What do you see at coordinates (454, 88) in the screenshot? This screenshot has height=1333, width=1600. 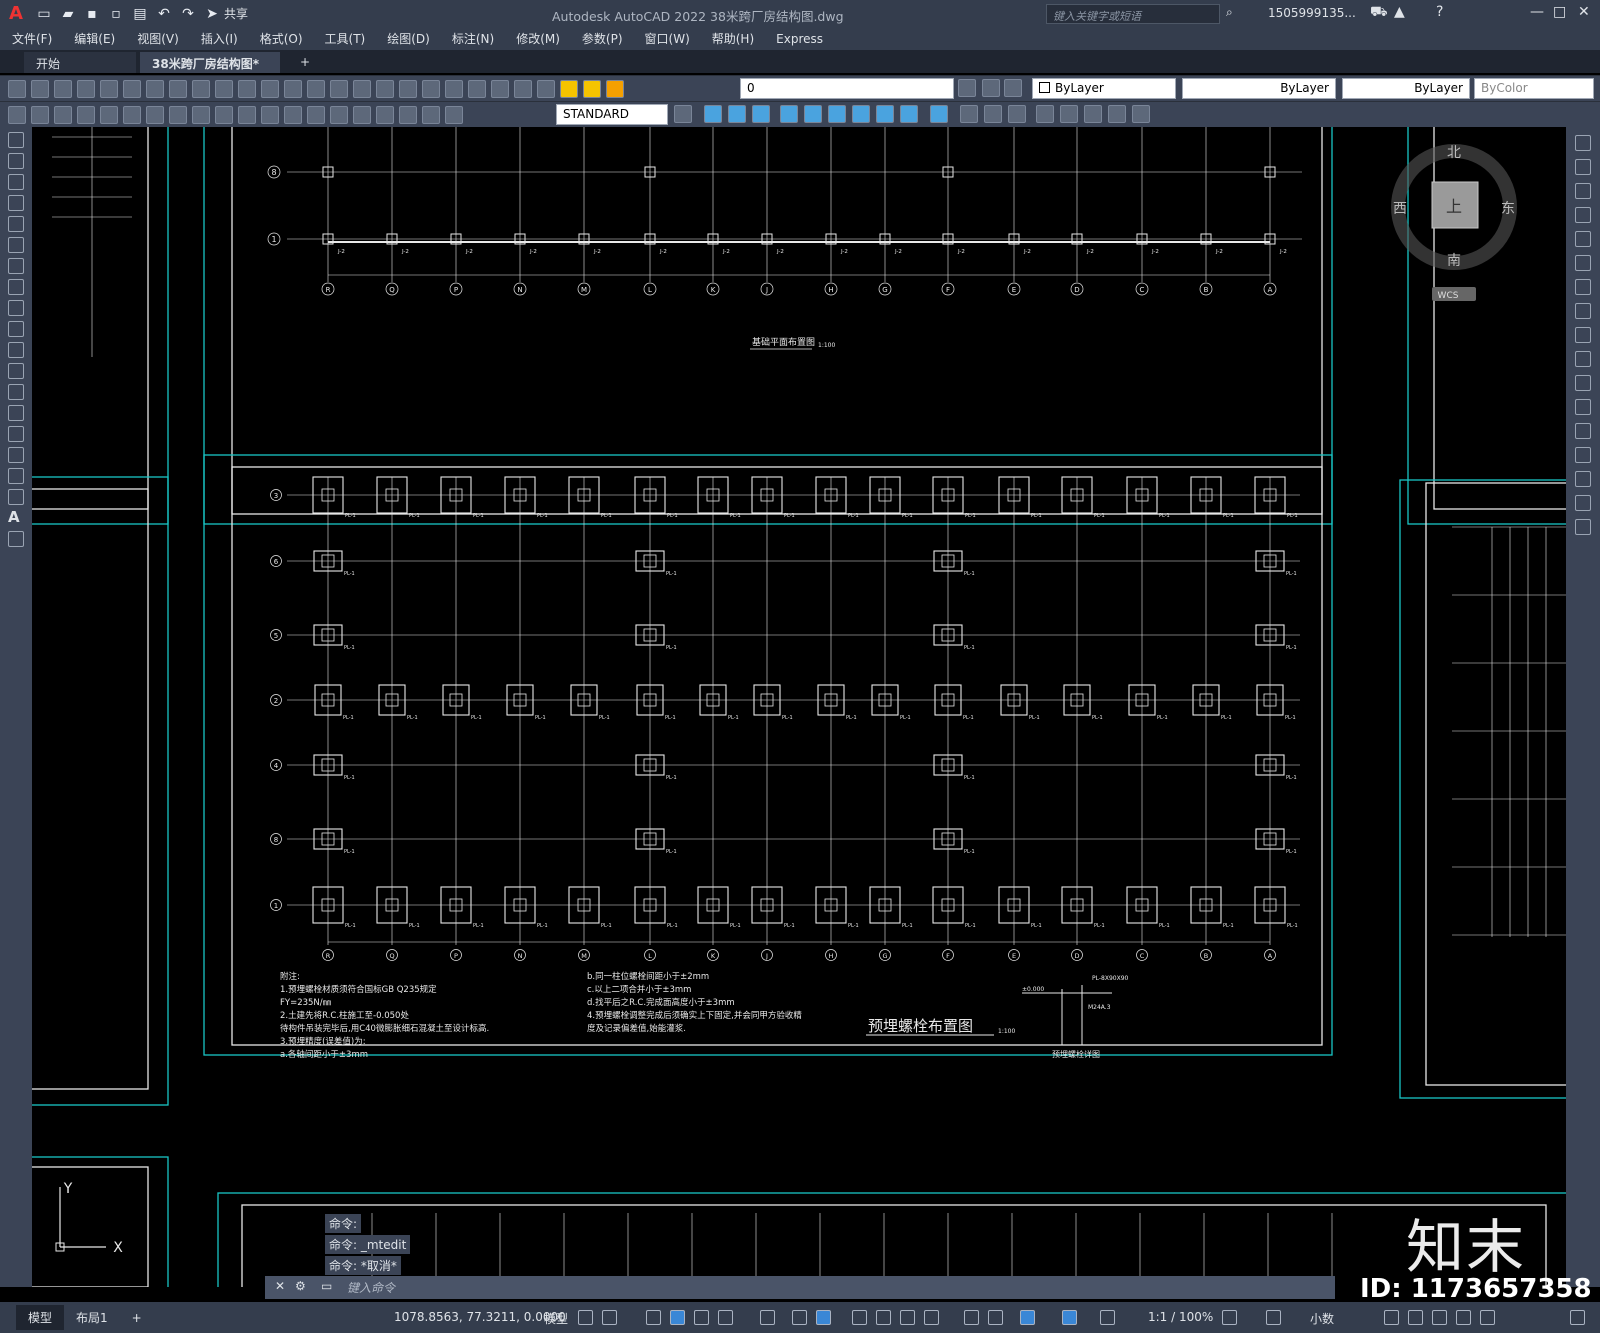 I see `sheet-set-icon` at bounding box center [454, 88].